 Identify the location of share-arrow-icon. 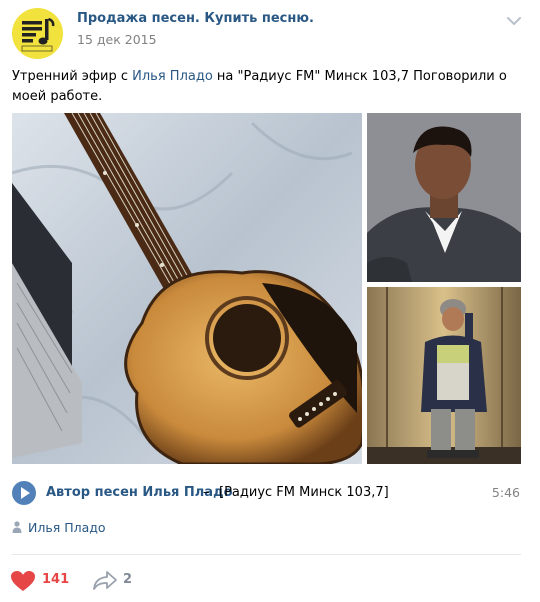
(105, 580).